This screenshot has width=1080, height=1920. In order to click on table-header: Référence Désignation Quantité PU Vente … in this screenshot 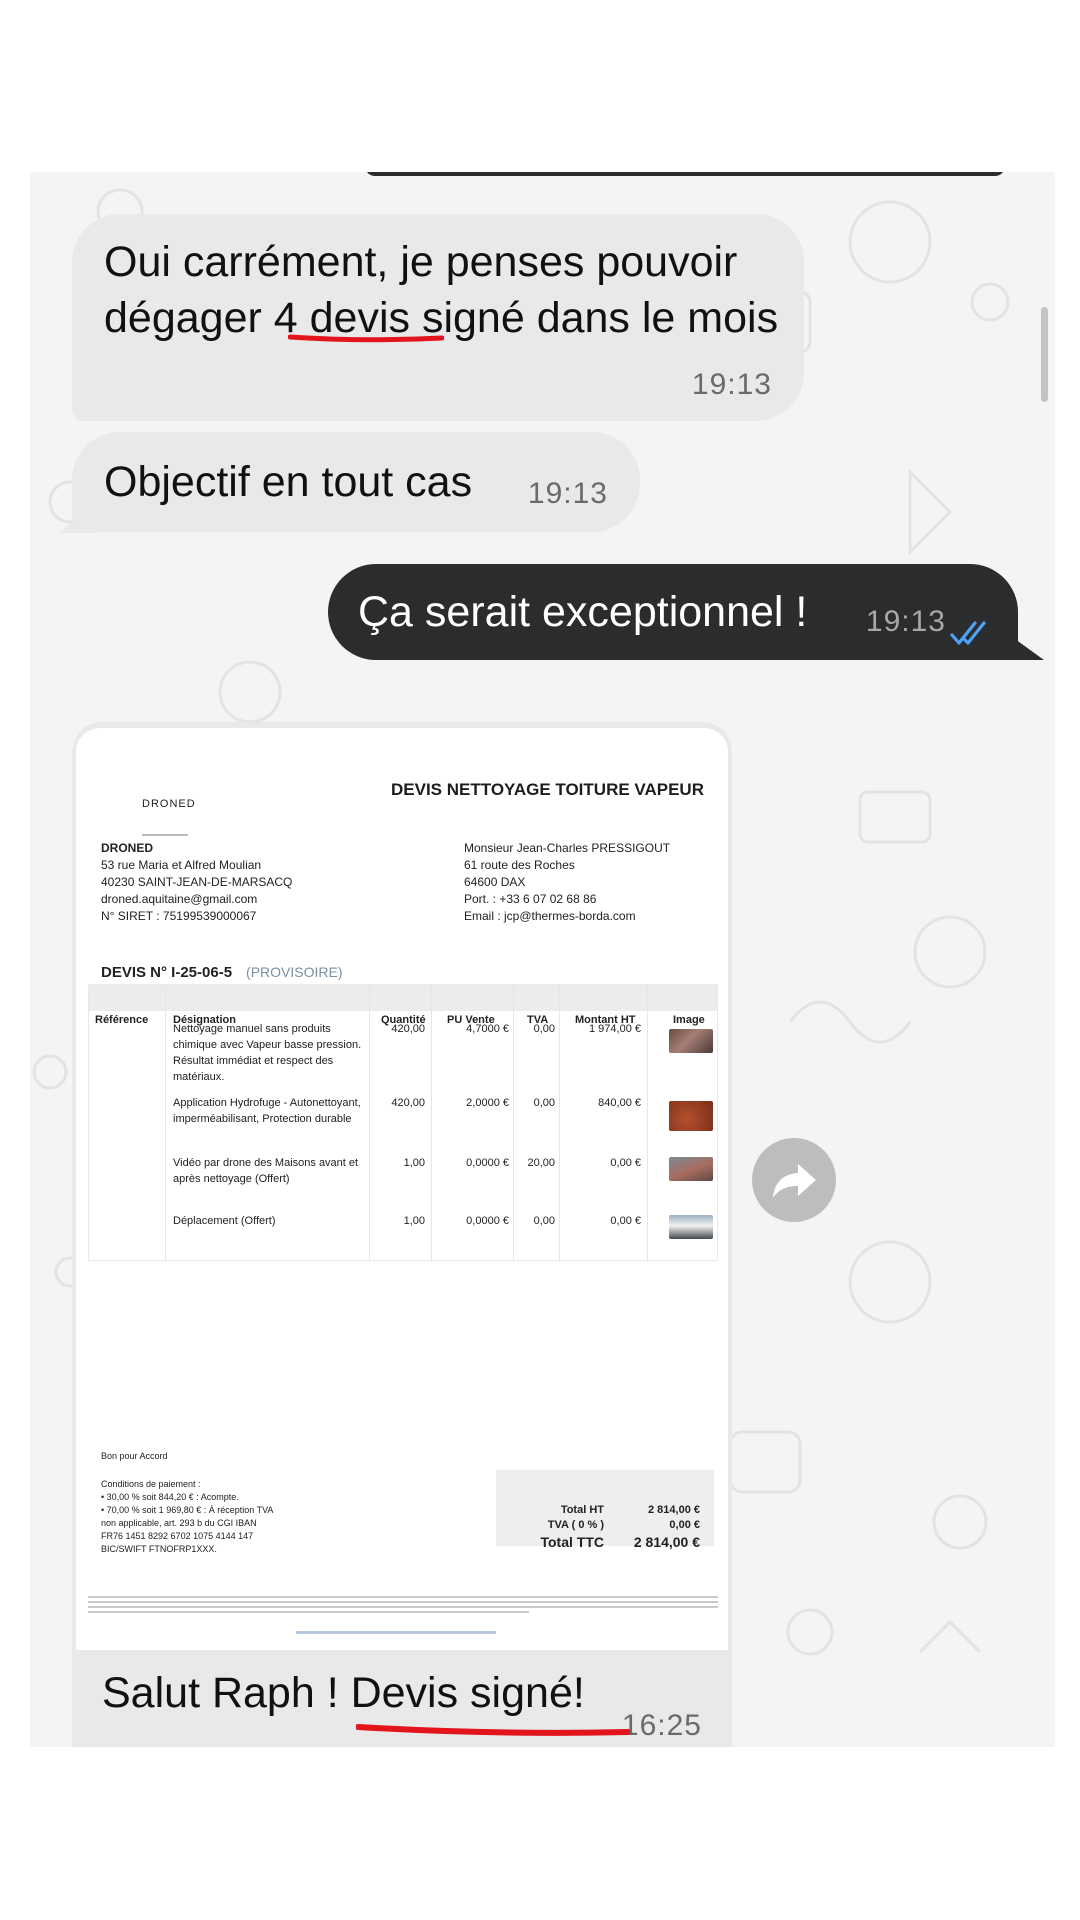, I will do `click(403, 1005)`.